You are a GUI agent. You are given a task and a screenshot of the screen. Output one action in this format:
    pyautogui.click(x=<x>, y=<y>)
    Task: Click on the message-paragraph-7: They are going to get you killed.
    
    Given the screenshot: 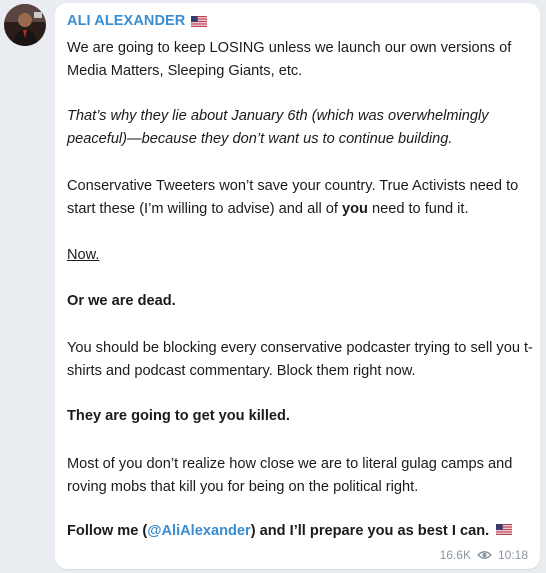 What is the action you would take?
    pyautogui.click(x=178, y=416)
    